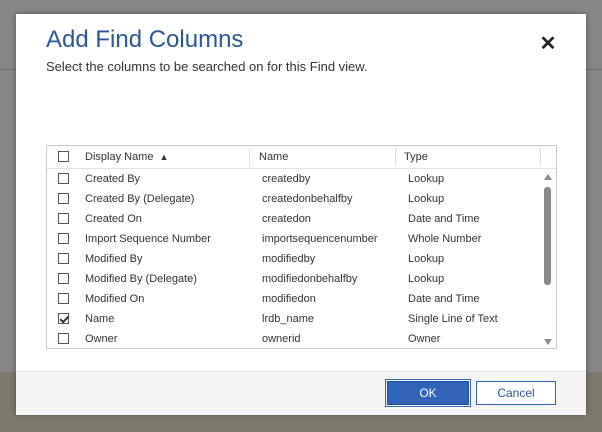 The image size is (602, 432). I want to click on cell-name: lrdb_name, so click(288, 319).